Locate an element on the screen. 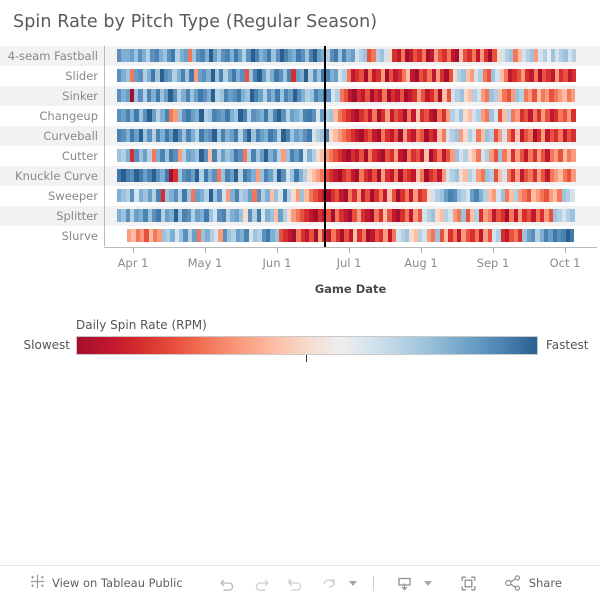 The image size is (600, 600). row-label-curveball: Curveball is located at coordinates (50, 136).